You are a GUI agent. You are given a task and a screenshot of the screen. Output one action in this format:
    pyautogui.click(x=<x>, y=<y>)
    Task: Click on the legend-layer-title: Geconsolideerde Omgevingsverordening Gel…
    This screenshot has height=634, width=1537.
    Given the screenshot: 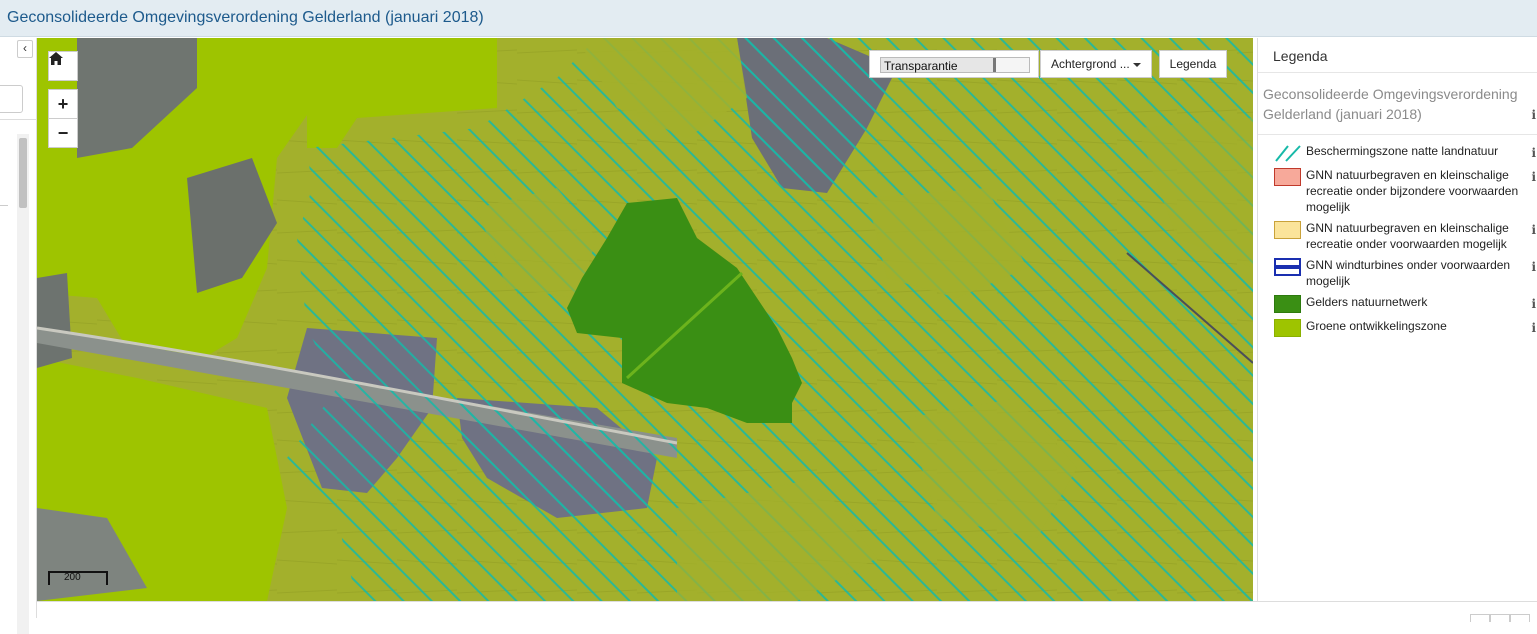 What is the action you would take?
    pyautogui.click(x=1397, y=104)
    